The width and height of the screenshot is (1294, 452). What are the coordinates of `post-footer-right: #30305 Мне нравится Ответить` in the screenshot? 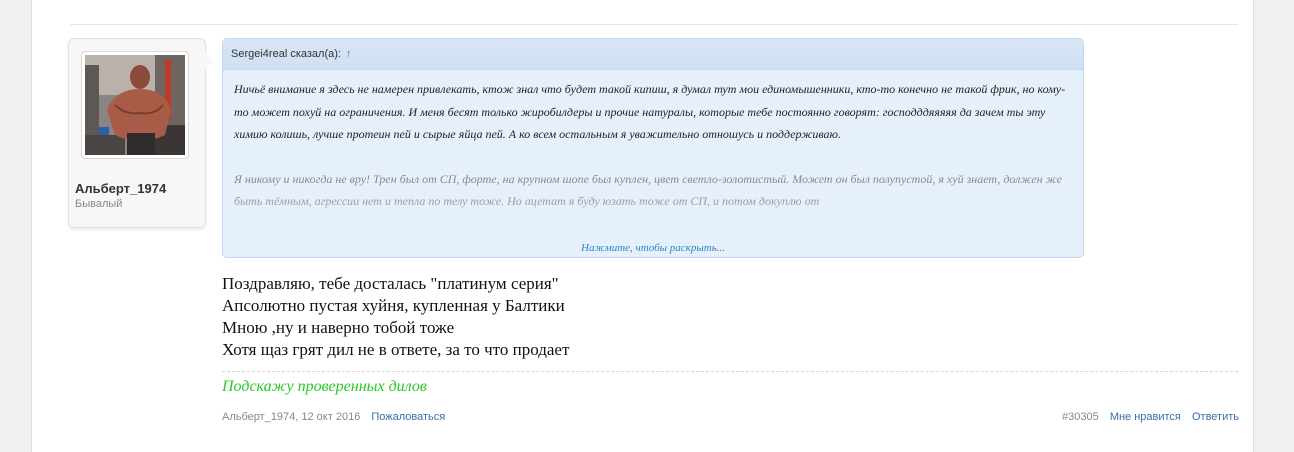 It's located at (1150, 417).